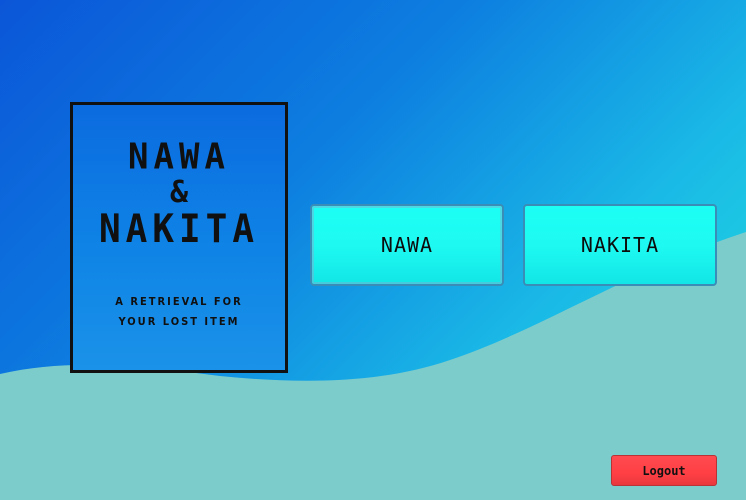 The image size is (746, 500). Describe the element at coordinates (620, 245) in the screenshot. I see `nakita-button: NAKITA` at that location.